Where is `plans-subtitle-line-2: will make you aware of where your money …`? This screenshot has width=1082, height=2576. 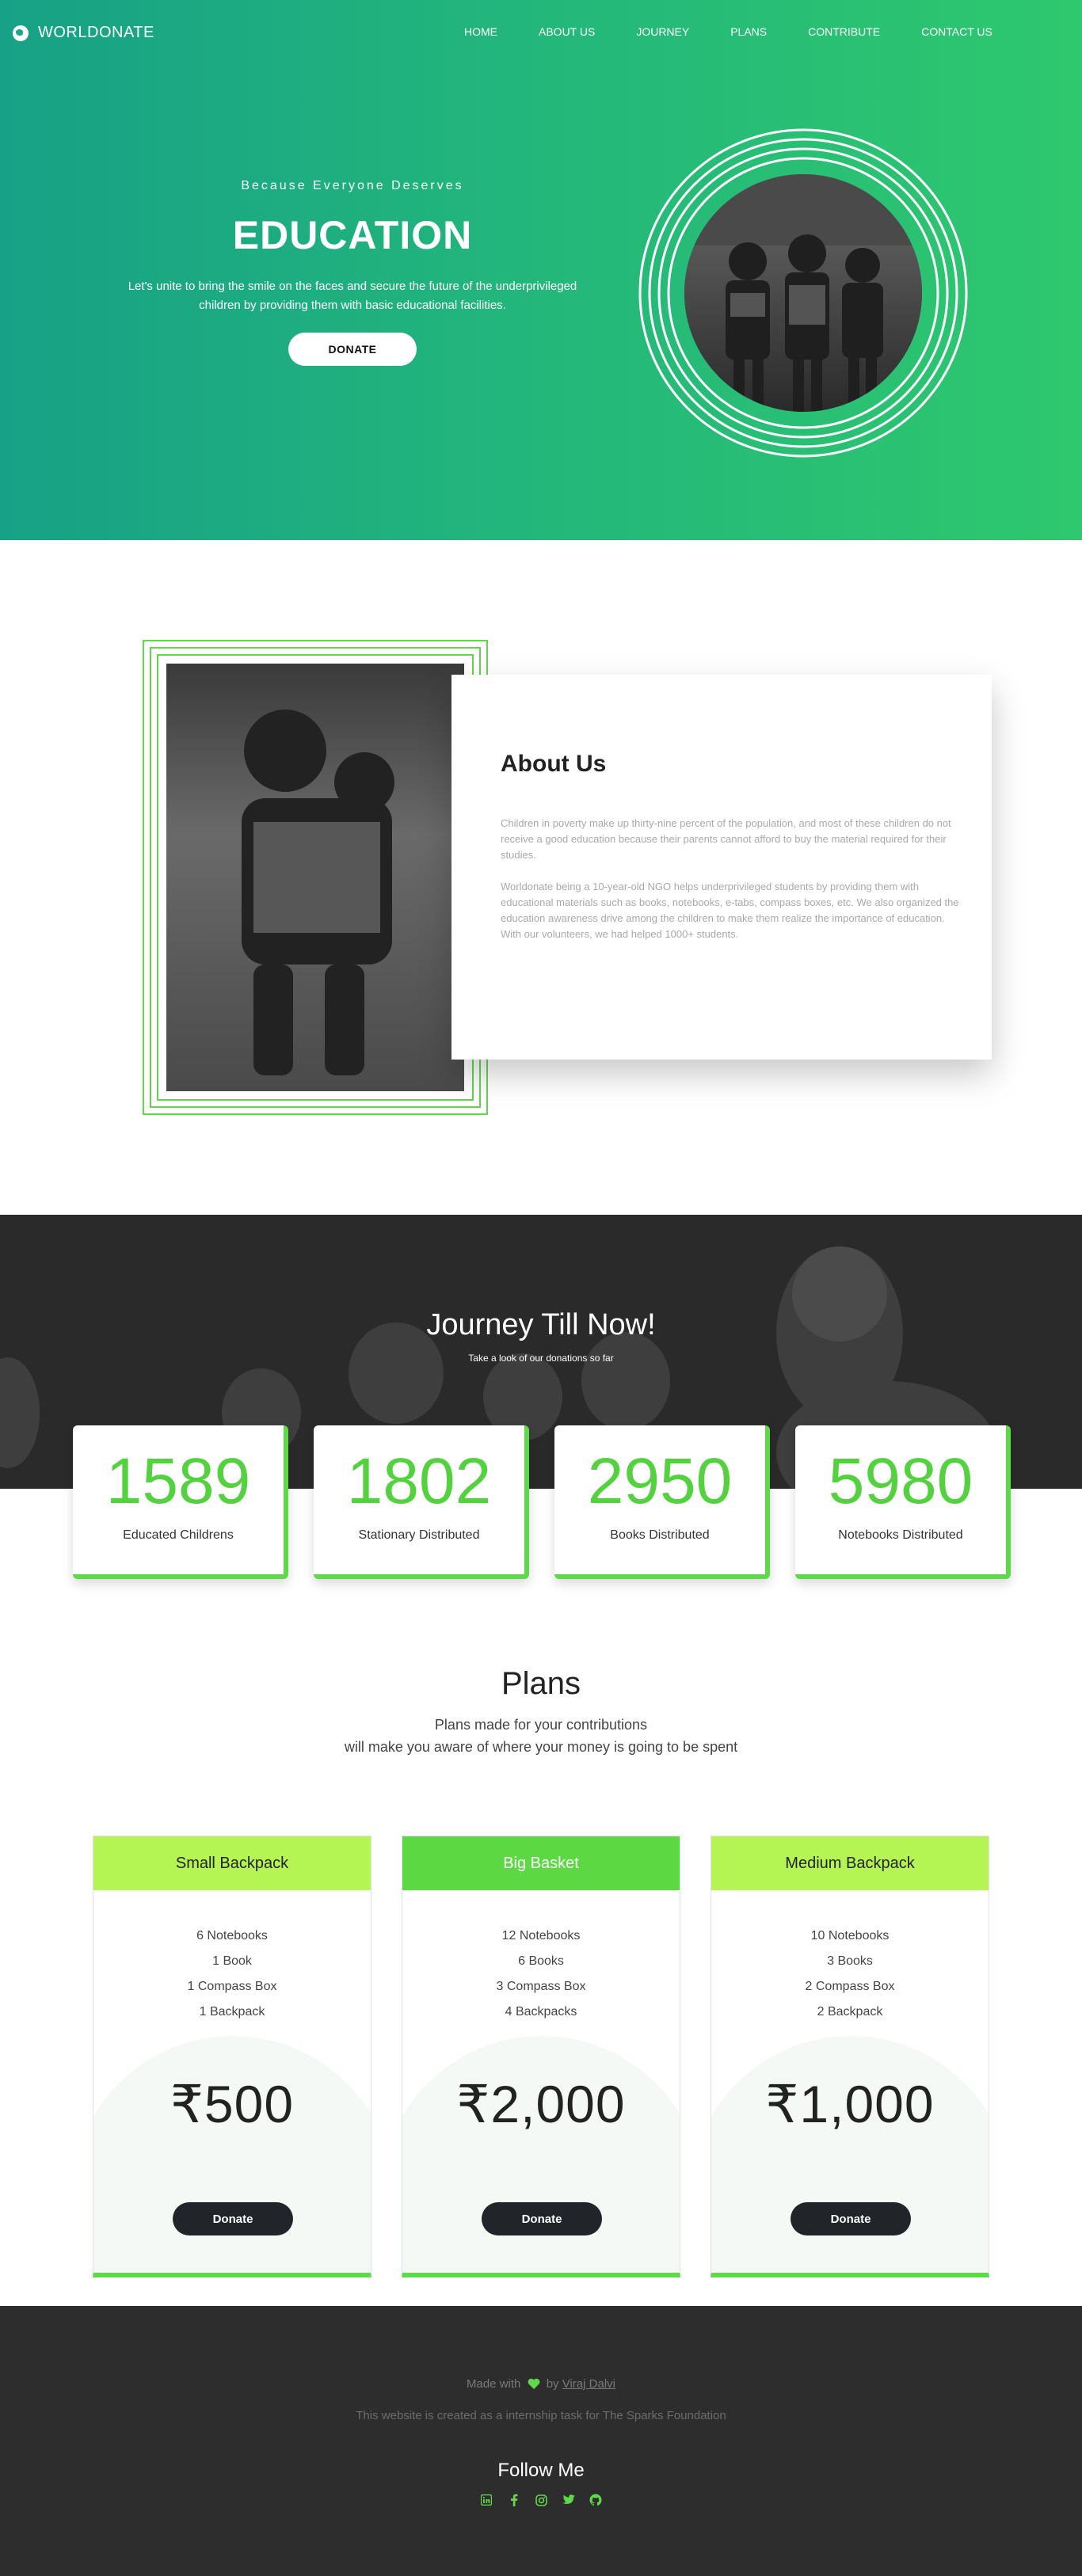 plans-subtitle-line-2: will make you aware of where your money … is located at coordinates (541, 1747).